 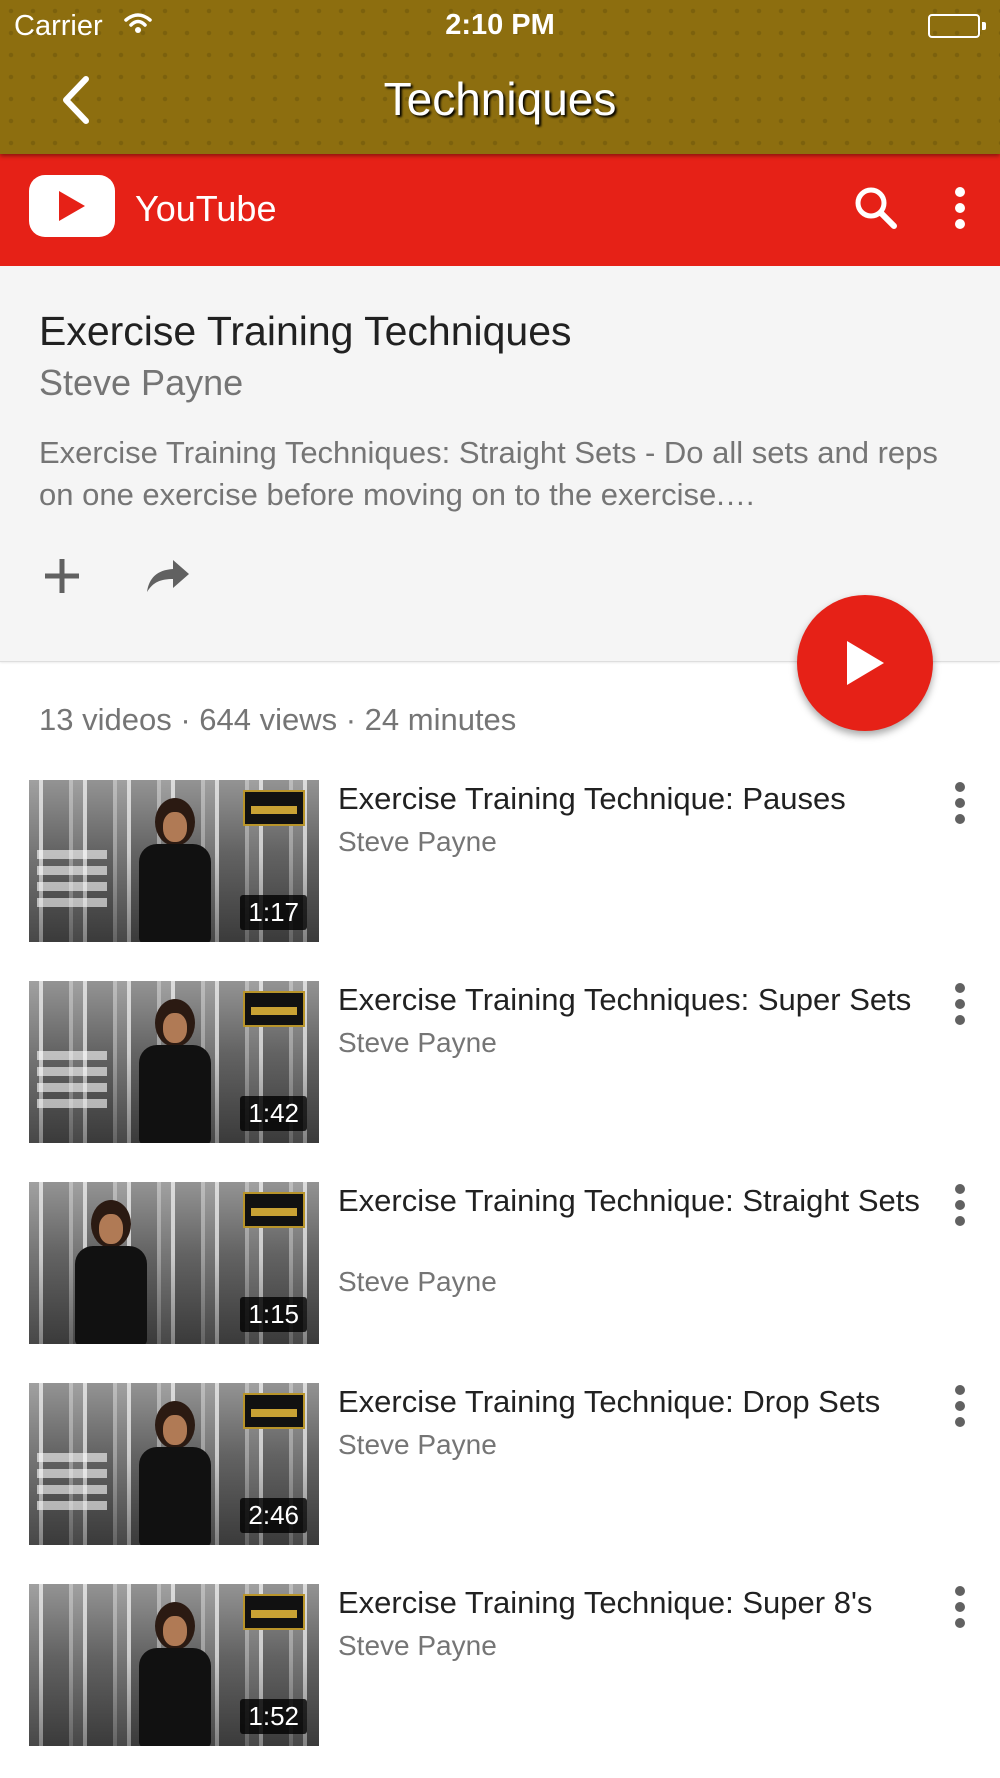 I want to click on video-duration: 1:52, so click(x=273, y=1716).